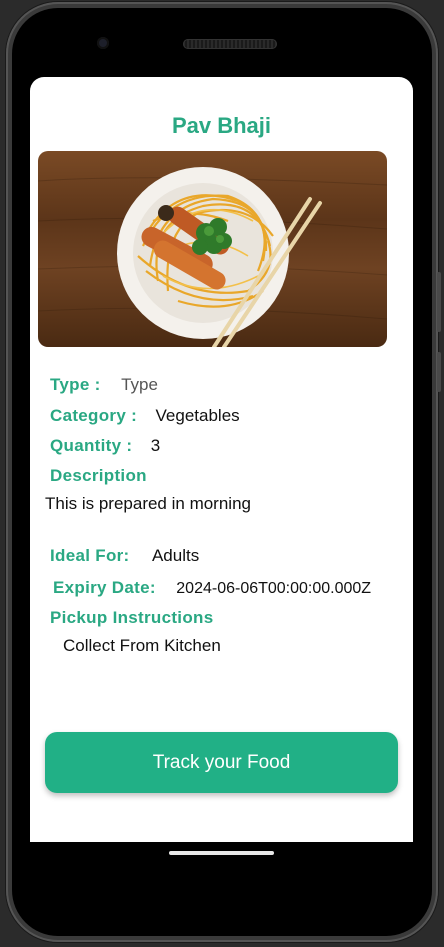 This screenshot has height=947, width=444. Describe the element at coordinates (221, 762) in the screenshot. I see `track-food-button: Track your Food` at that location.